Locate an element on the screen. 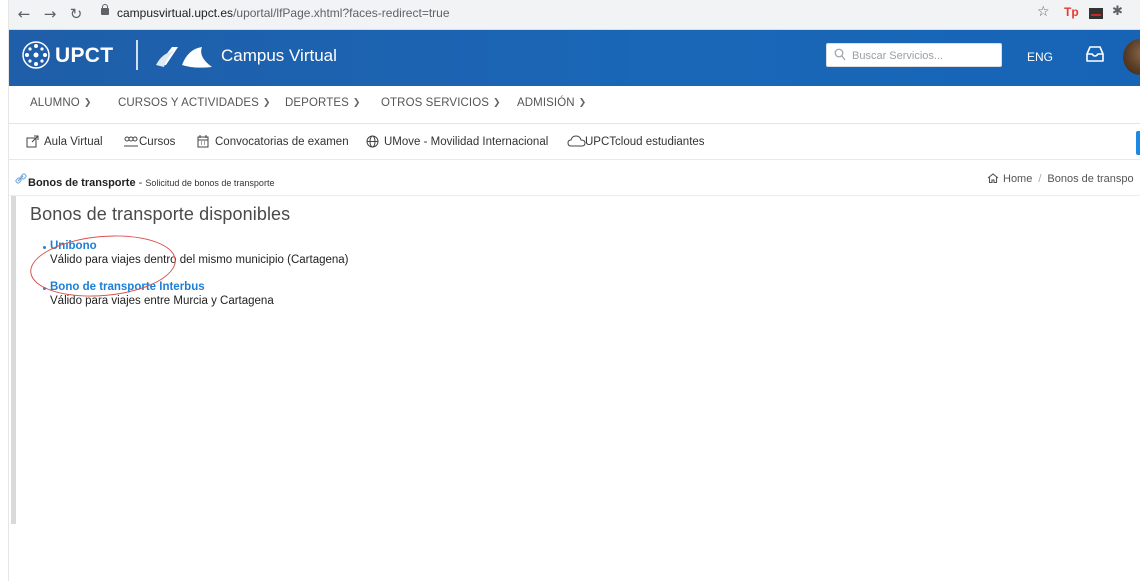 Image resolution: width=1140 pixels, height=581 pixels. shortcut-aula-virtual: Aula Virtual is located at coordinates (73, 142).